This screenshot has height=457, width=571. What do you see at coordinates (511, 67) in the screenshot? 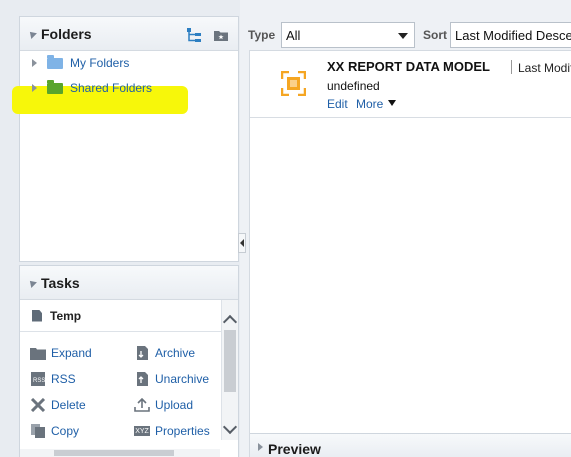
I see `separator` at bounding box center [511, 67].